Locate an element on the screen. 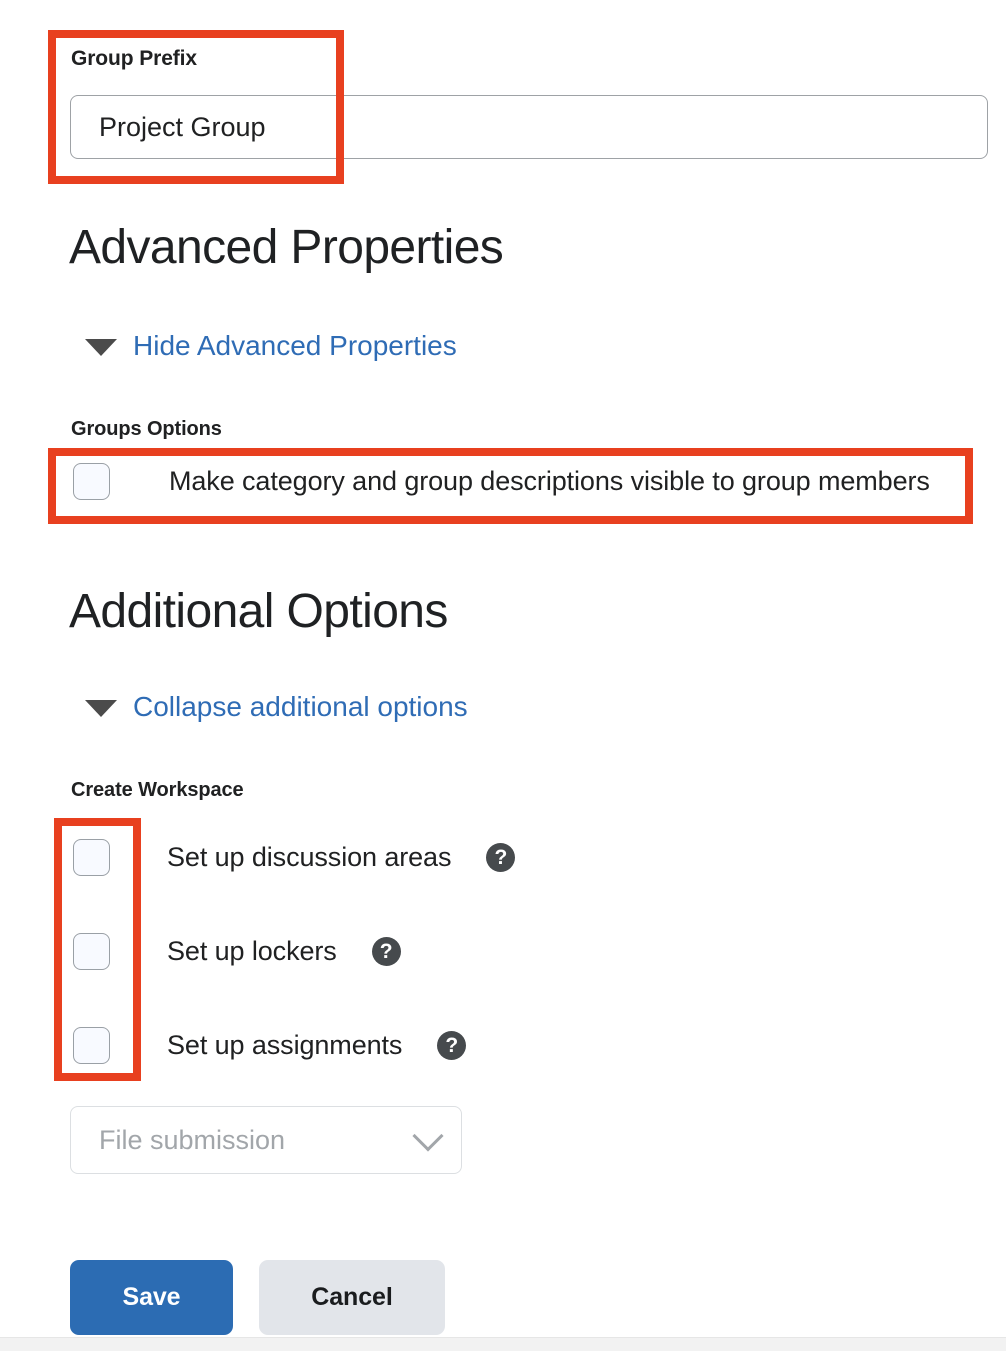  group-prefix-input is located at coordinates (529, 127).